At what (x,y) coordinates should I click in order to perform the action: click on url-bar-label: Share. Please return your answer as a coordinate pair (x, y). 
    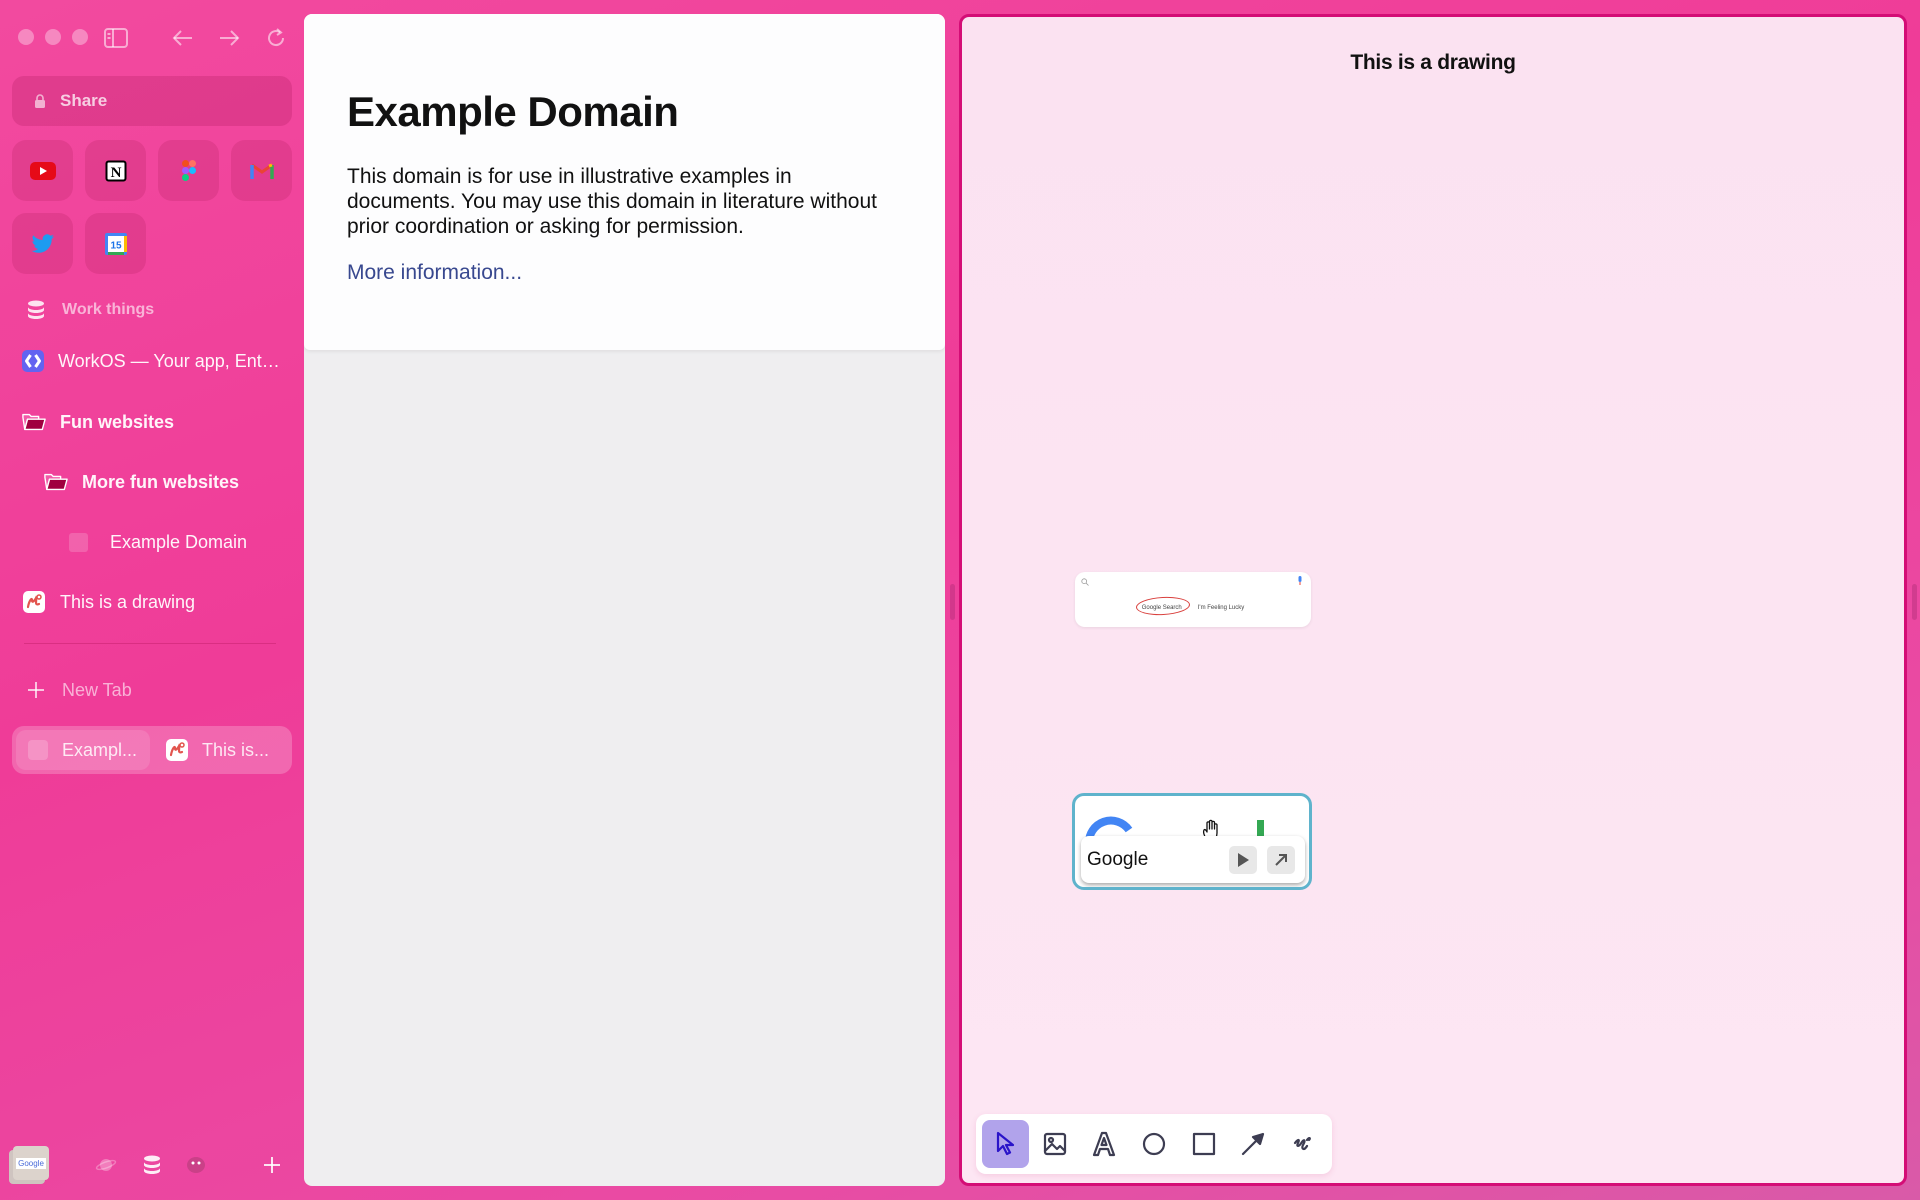
    Looking at the image, I should click on (84, 100).